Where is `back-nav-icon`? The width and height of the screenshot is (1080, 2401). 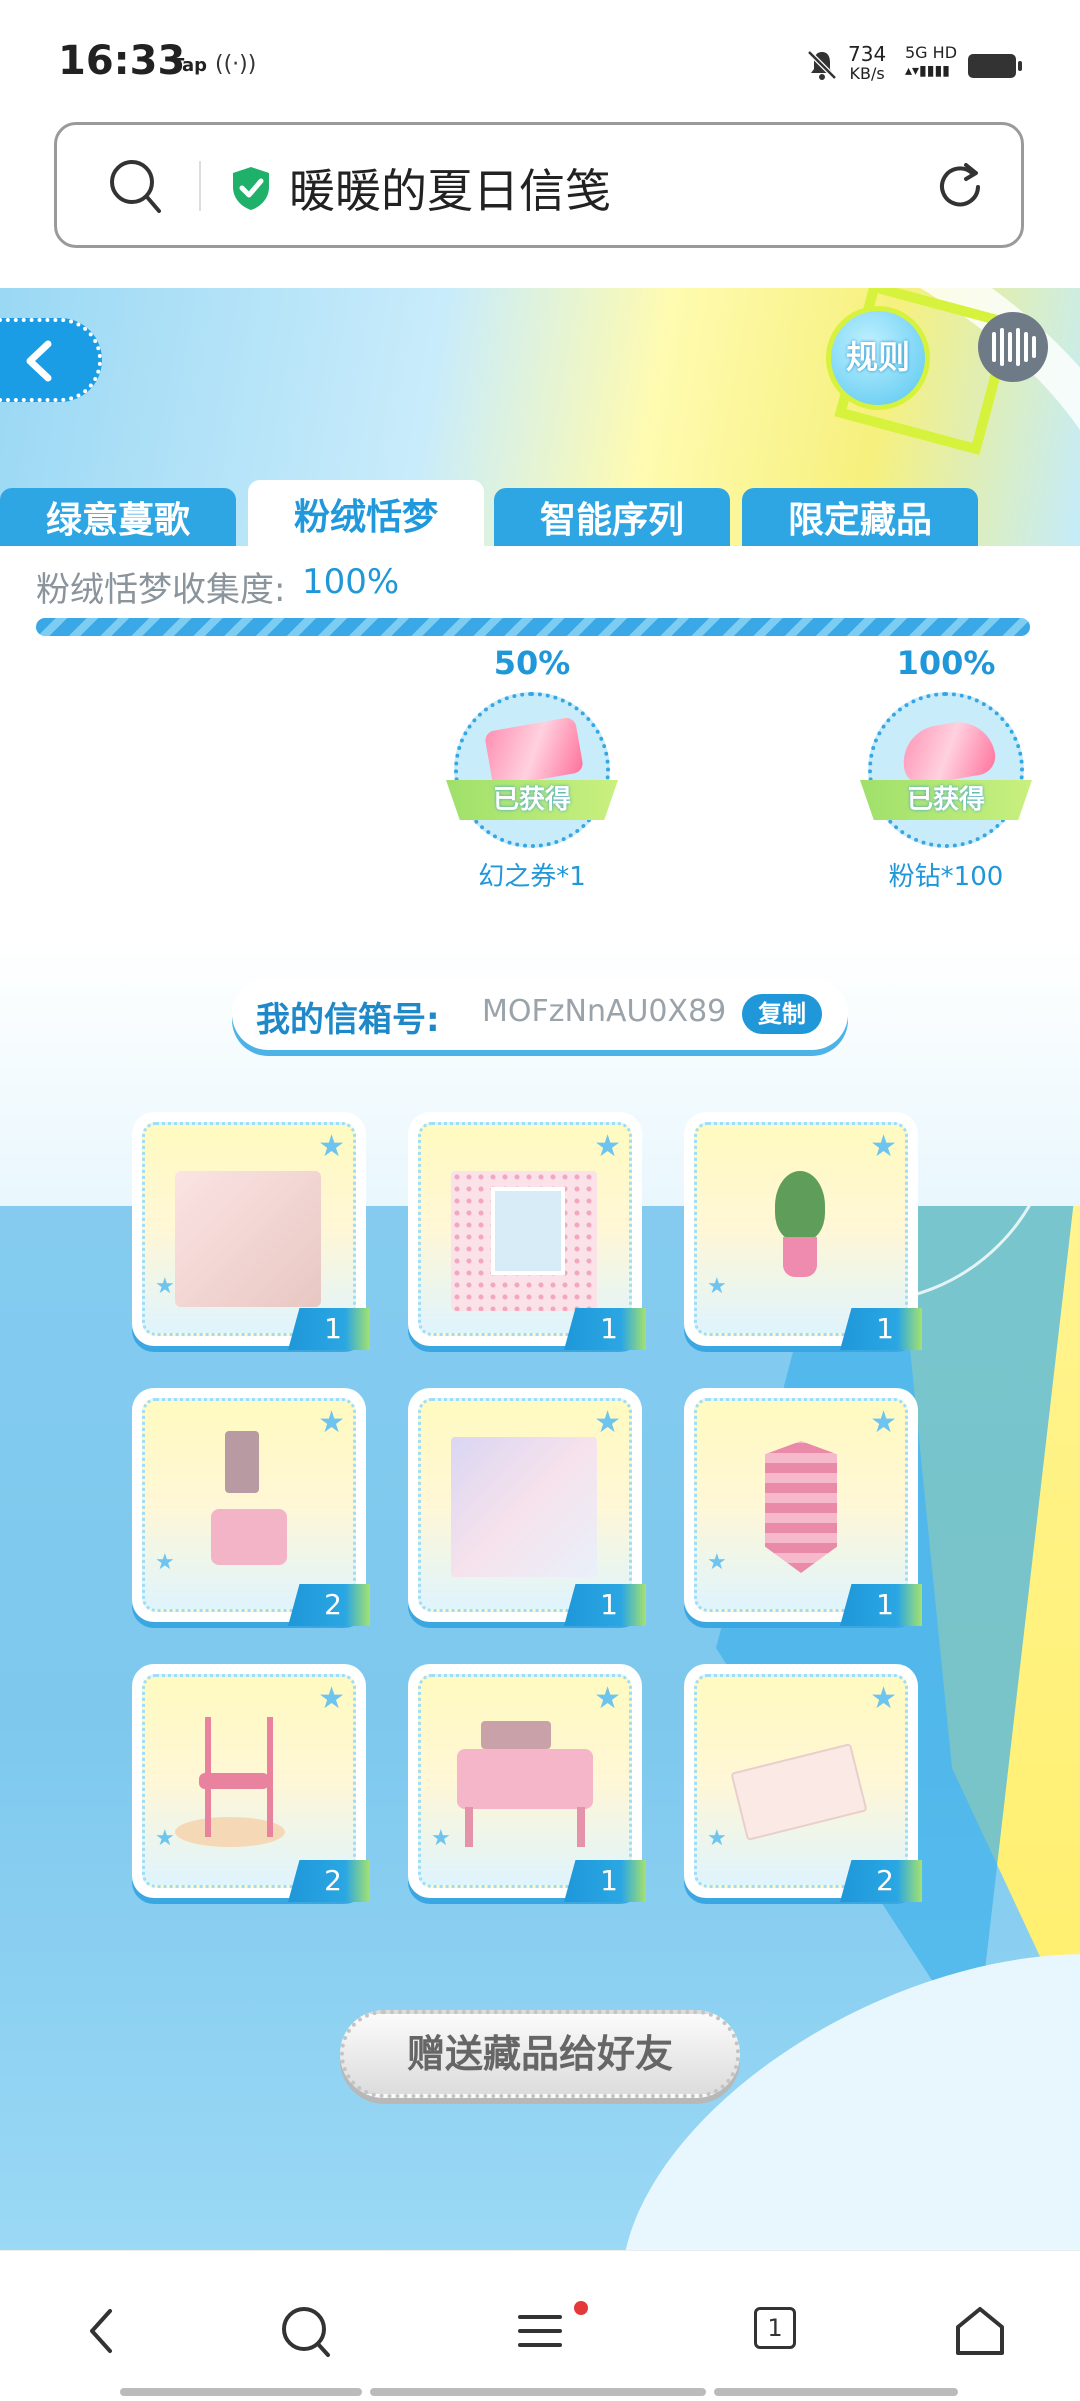
back-nav-icon is located at coordinates (102, 2331).